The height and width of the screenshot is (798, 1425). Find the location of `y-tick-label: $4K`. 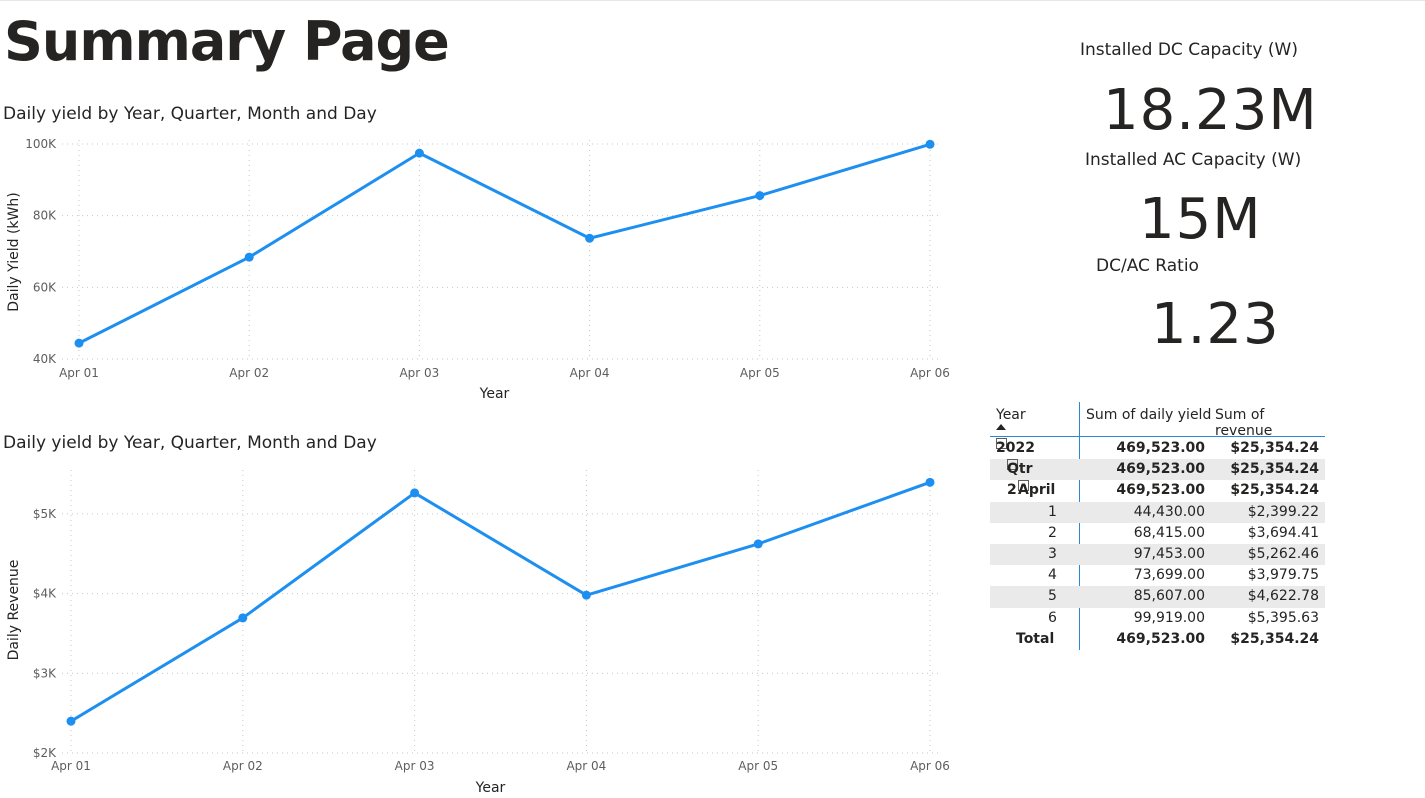

y-tick-label: $4K is located at coordinates (45, 594).